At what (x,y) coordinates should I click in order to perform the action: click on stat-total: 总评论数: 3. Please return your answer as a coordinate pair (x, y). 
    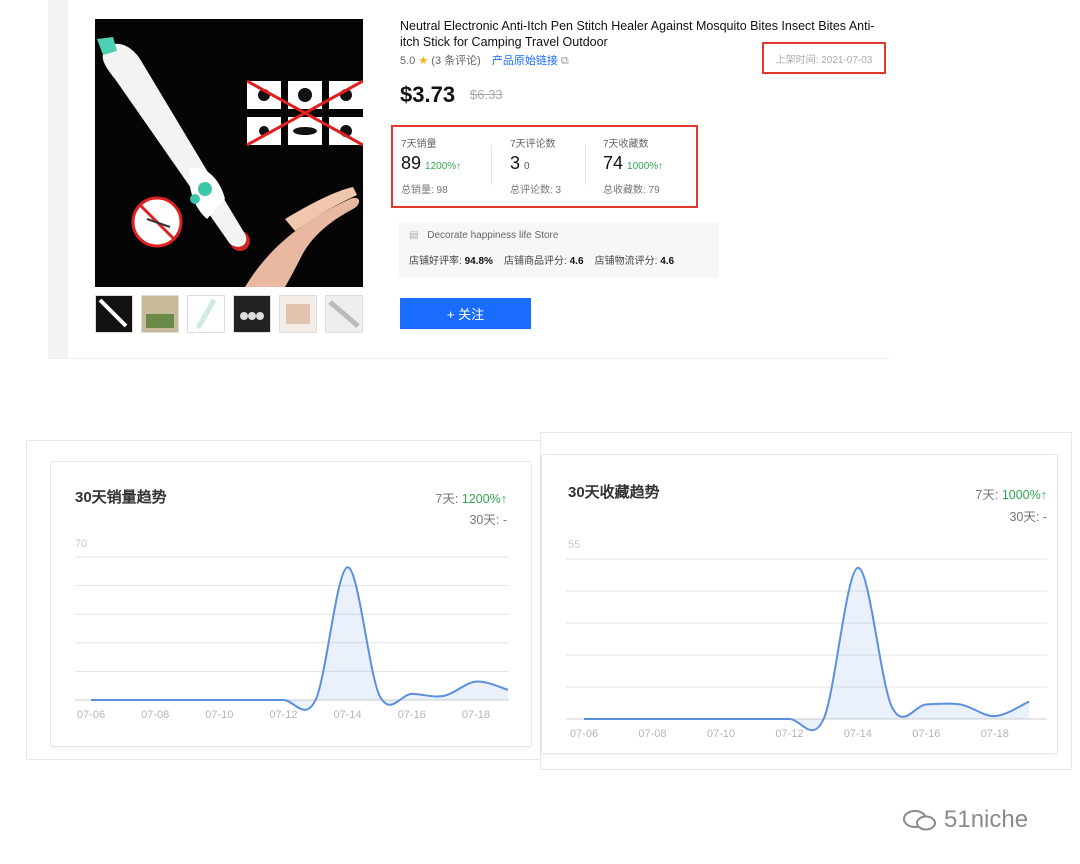
    Looking at the image, I should click on (536, 190).